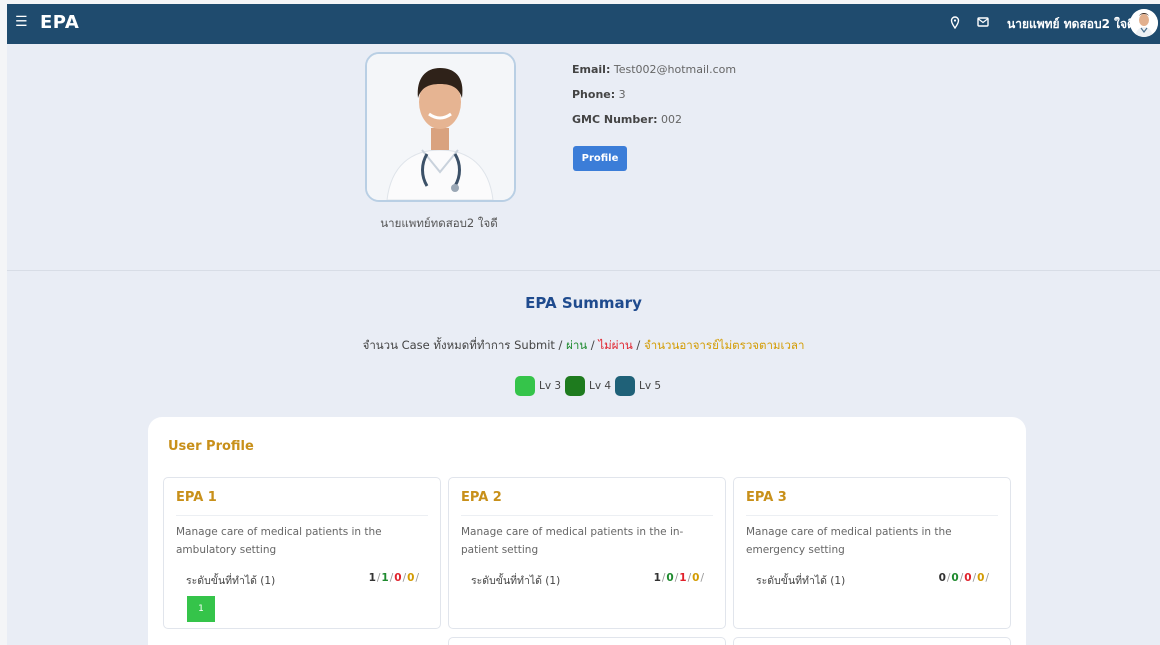 The height and width of the screenshot is (645, 1160). What do you see at coordinates (59, 22) in the screenshot?
I see `brand-logo: EPA` at bounding box center [59, 22].